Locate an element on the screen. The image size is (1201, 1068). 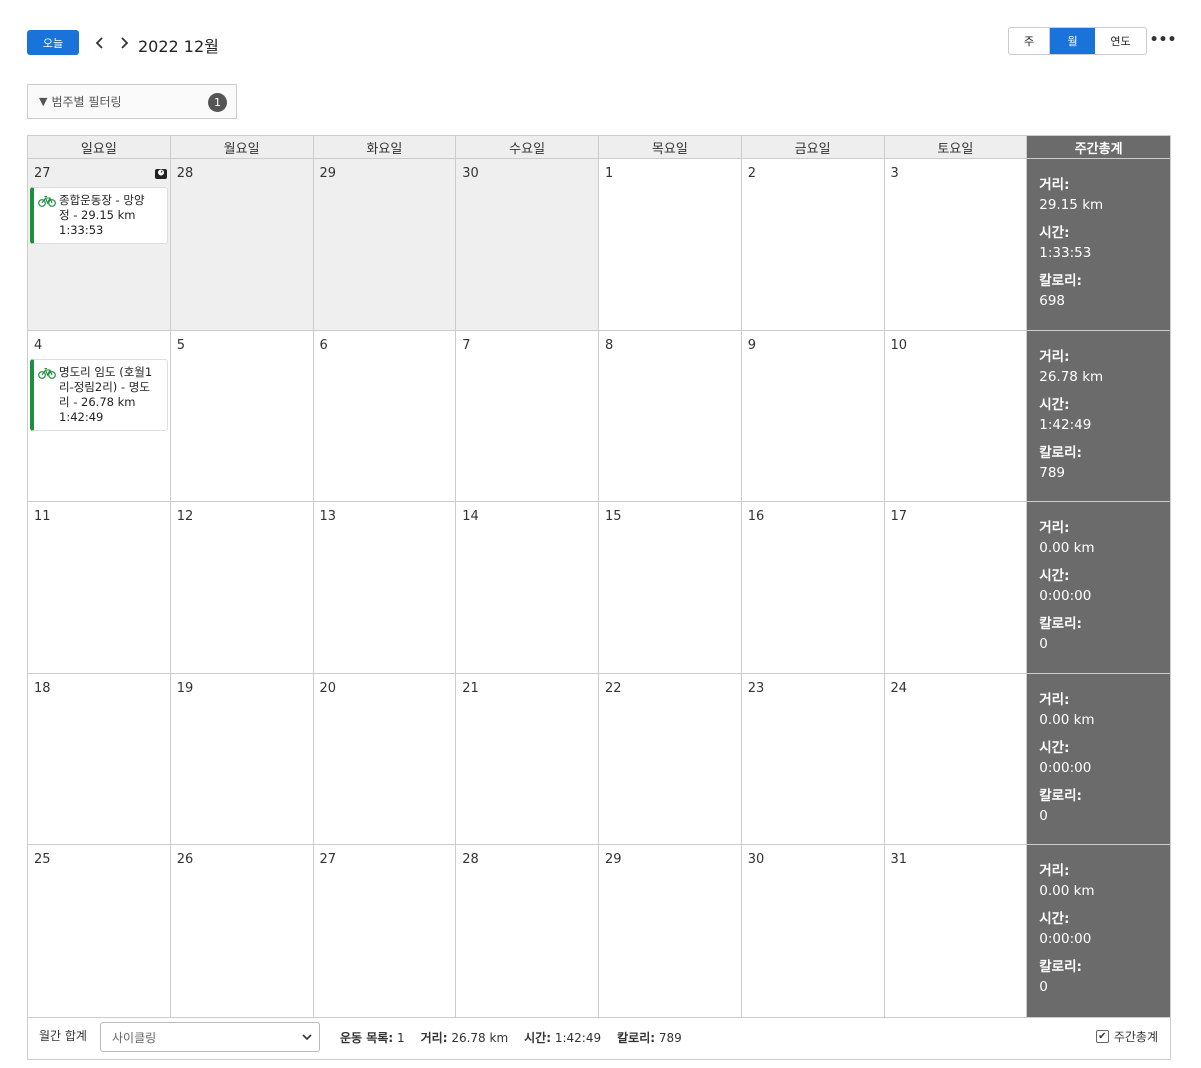
day-cell: 2 is located at coordinates (813, 244).